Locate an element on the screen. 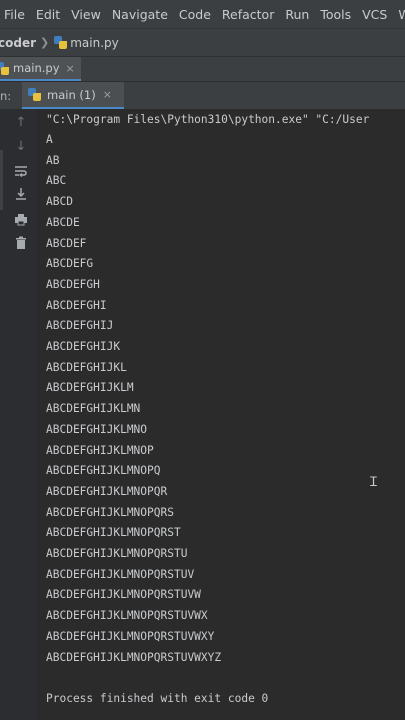 This screenshot has height=720, width=405. console-output-line: ABCDEFGHIJKLMNOPQ is located at coordinates (103, 471).